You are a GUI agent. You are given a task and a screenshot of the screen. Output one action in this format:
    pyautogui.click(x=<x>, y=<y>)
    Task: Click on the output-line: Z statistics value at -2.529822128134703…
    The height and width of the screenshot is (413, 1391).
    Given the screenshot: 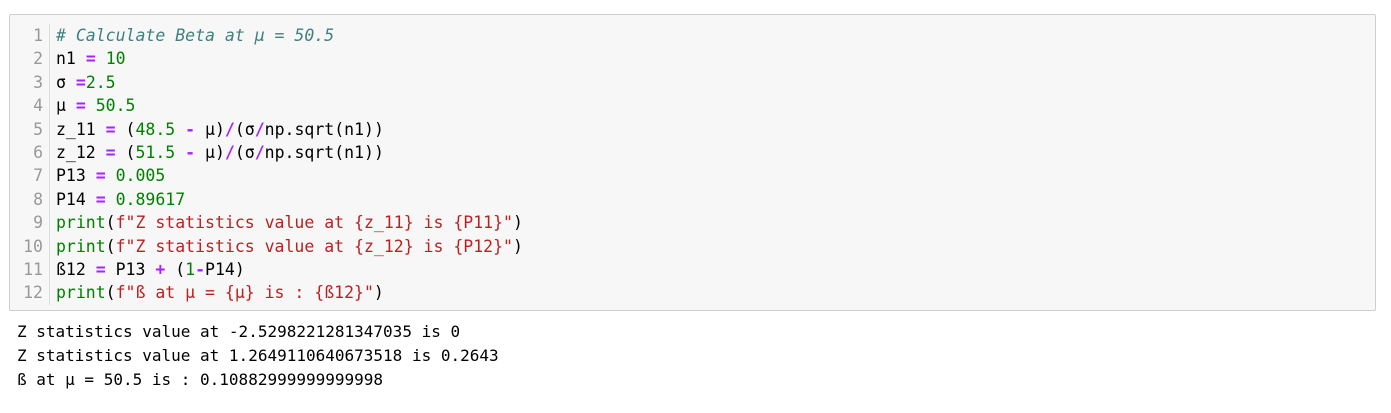 What is the action you would take?
    pyautogui.click(x=239, y=331)
    